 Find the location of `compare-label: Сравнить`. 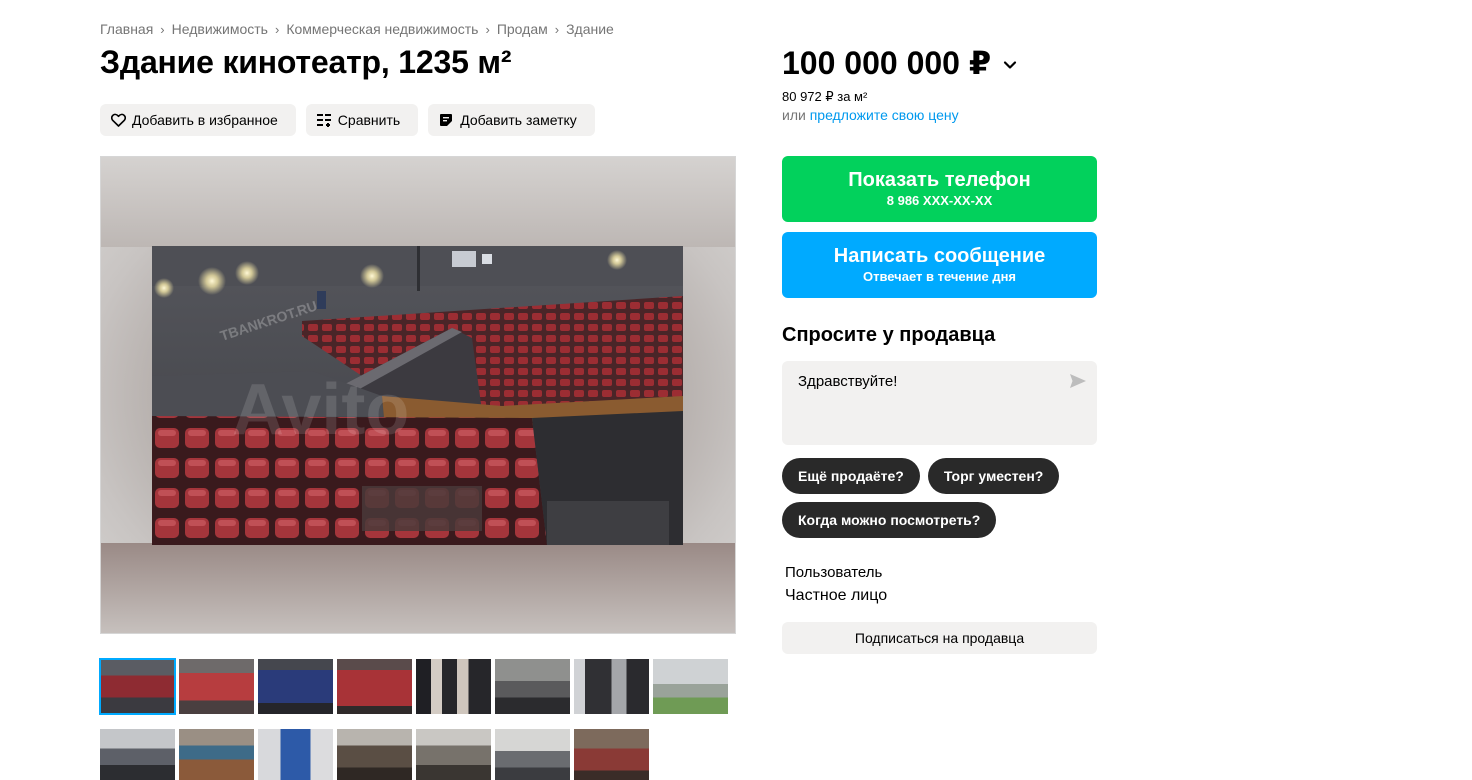

compare-label: Сравнить is located at coordinates (369, 120).